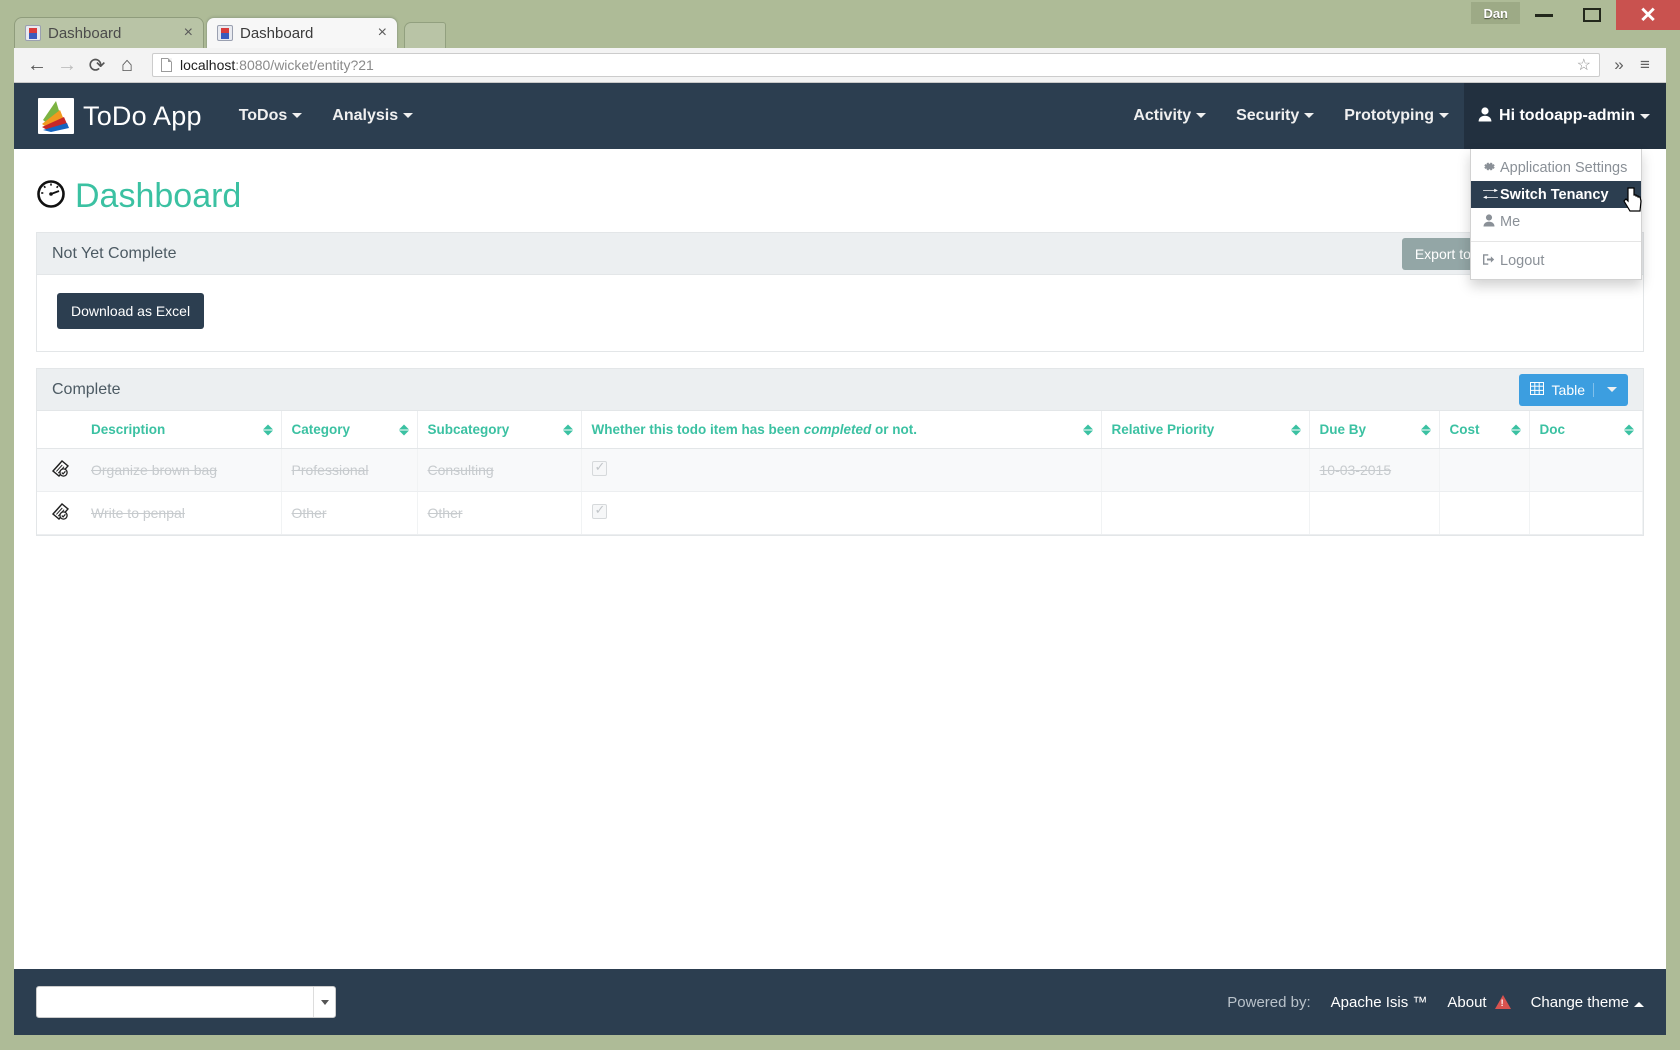  What do you see at coordinates (425, 35) in the screenshot?
I see `new-tab-button` at bounding box center [425, 35].